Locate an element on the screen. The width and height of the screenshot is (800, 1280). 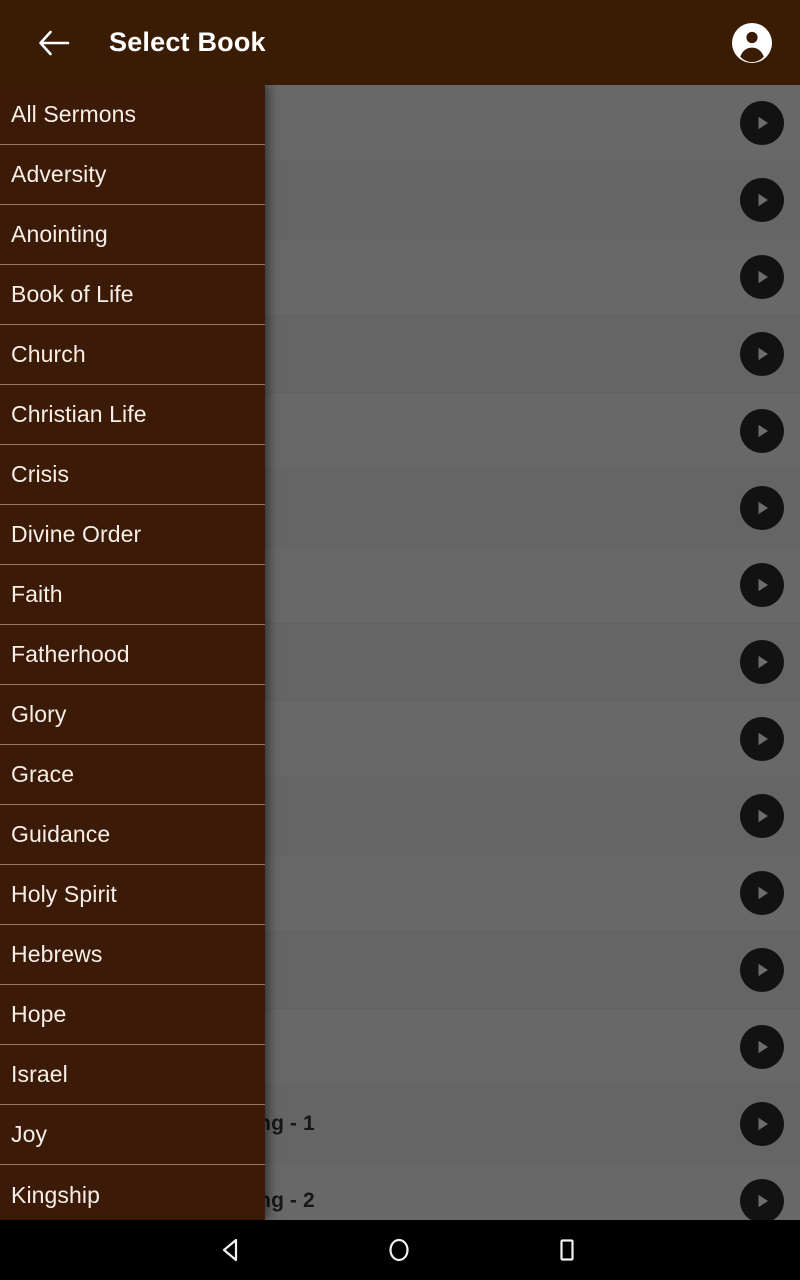
drawer-item-label: Israel is located at coordinates (39, 1074).